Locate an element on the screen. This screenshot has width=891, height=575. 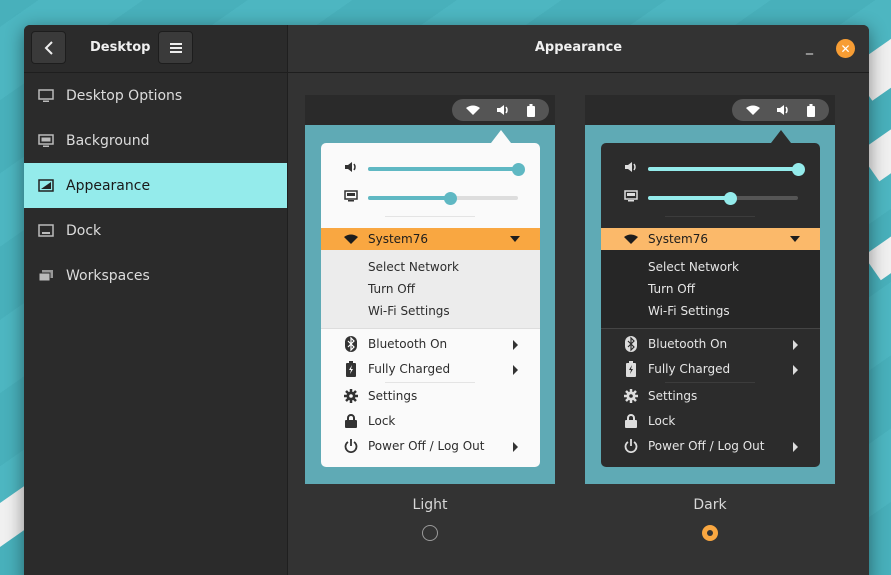
page-title: Appearance is located at coordinates (578, 47).